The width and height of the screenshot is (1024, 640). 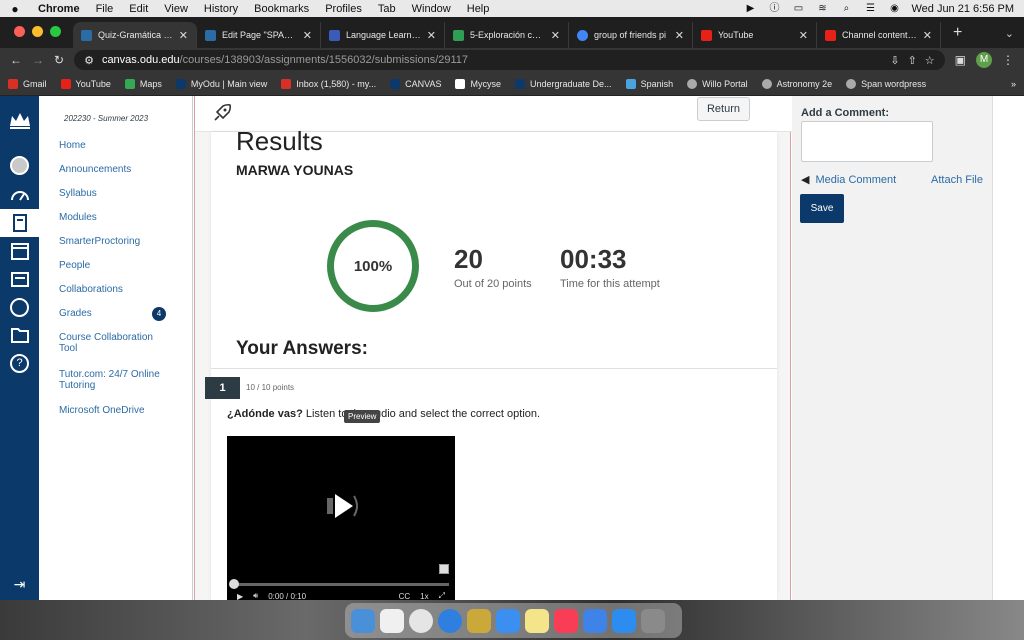 I want to click on bookmark-item: Span wordpress, so click(x=886, y=83).